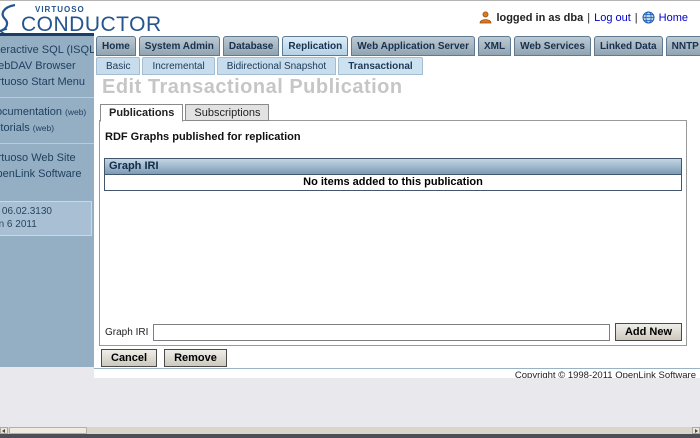  Describe the element at coordinates (179, 46) in the screenshot. I see `tab-system-admin: System Admin` at that location.